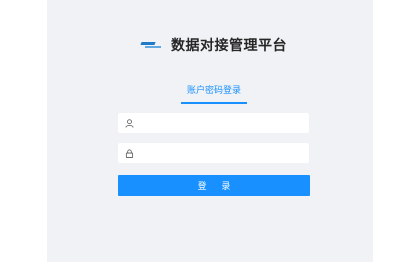  What do you see at coordinates (150, 45) in the screenshot?
I see `brand-logo-icon` at bounding box center [150, 45].